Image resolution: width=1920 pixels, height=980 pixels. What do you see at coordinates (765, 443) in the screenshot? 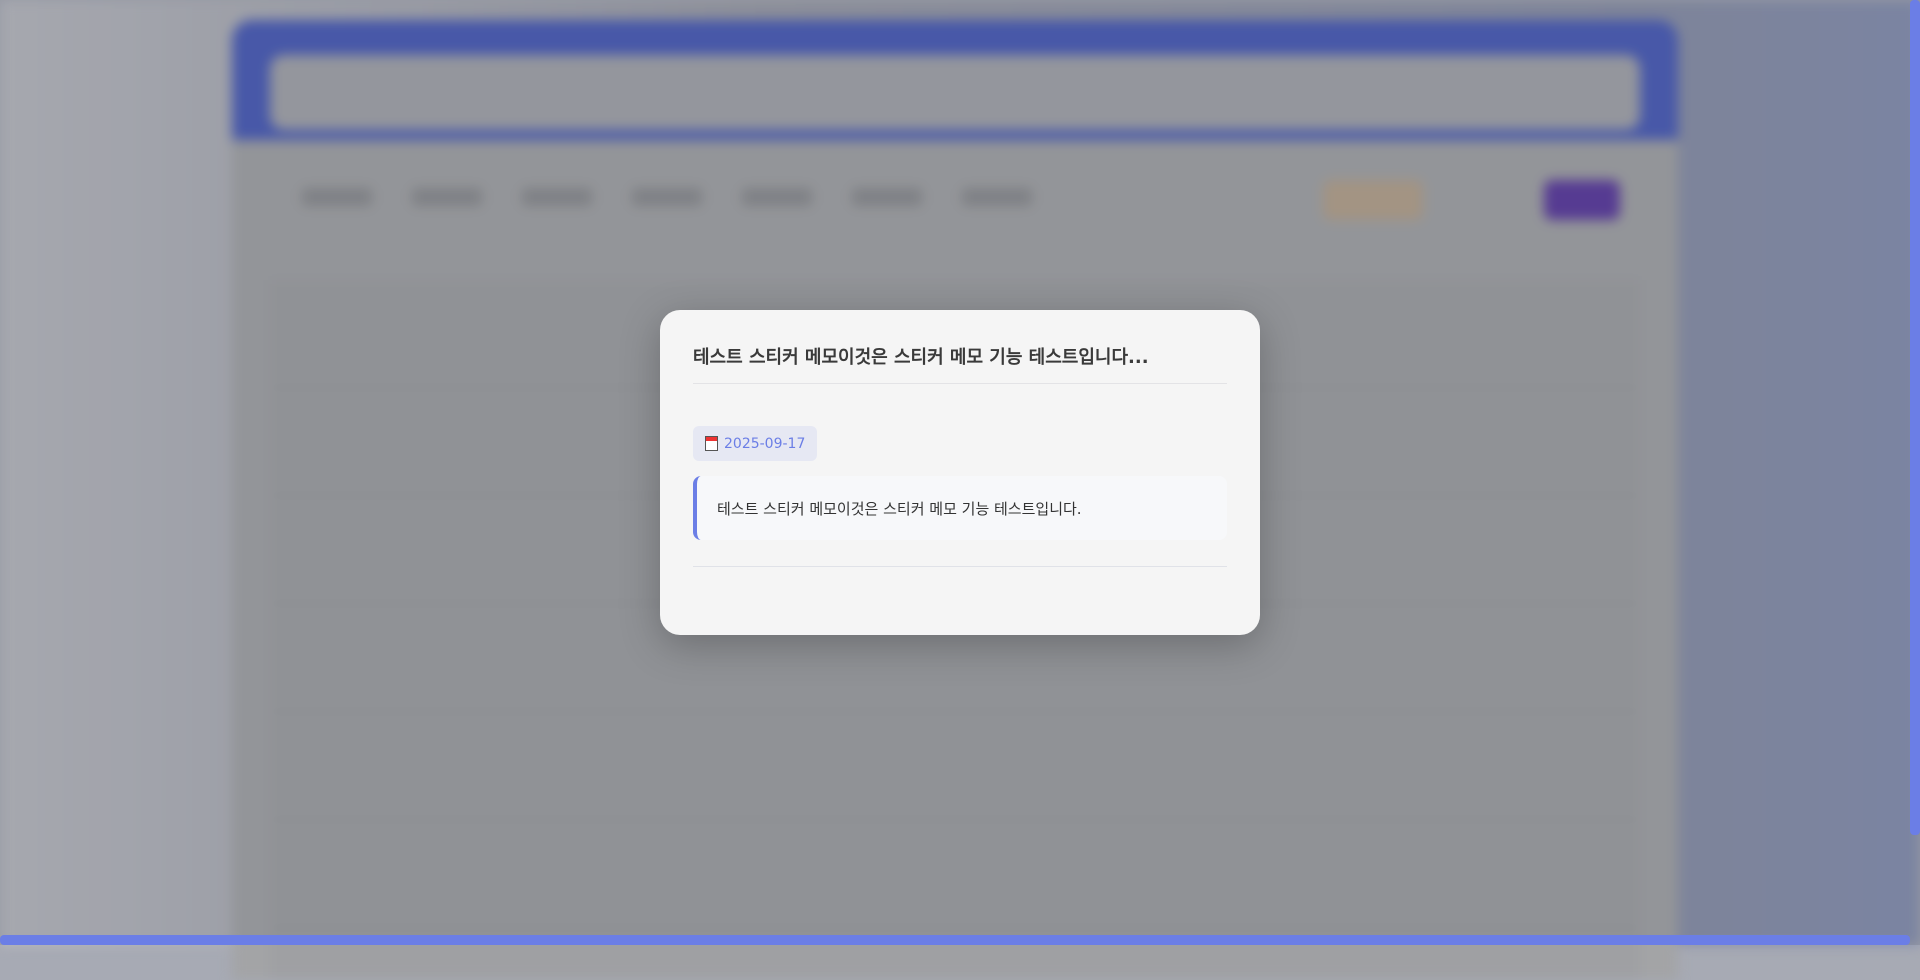
I see `date-text: 2025-09-17` at bounding box center [765, 443].